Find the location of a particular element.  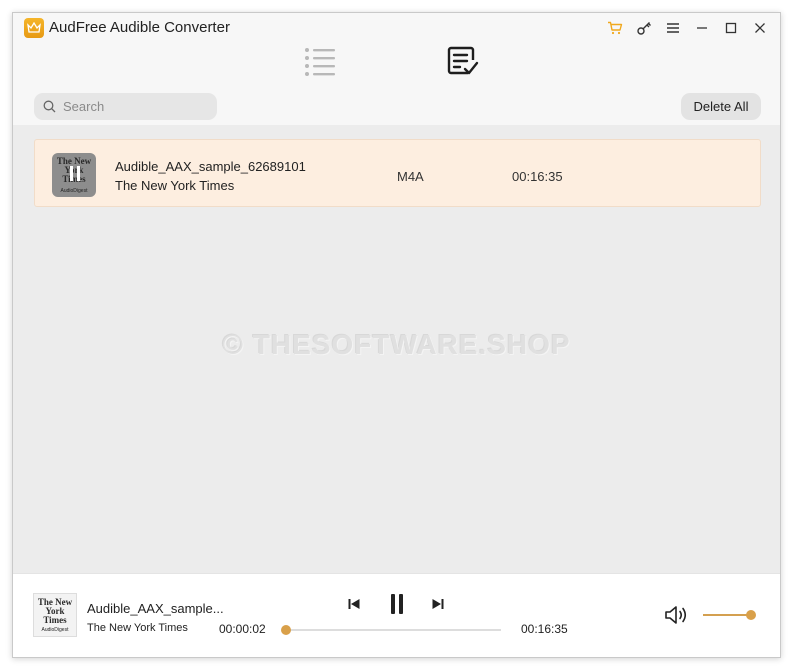

player-cover-subtitle: AudioDigest is located at coordinates (55, 630).